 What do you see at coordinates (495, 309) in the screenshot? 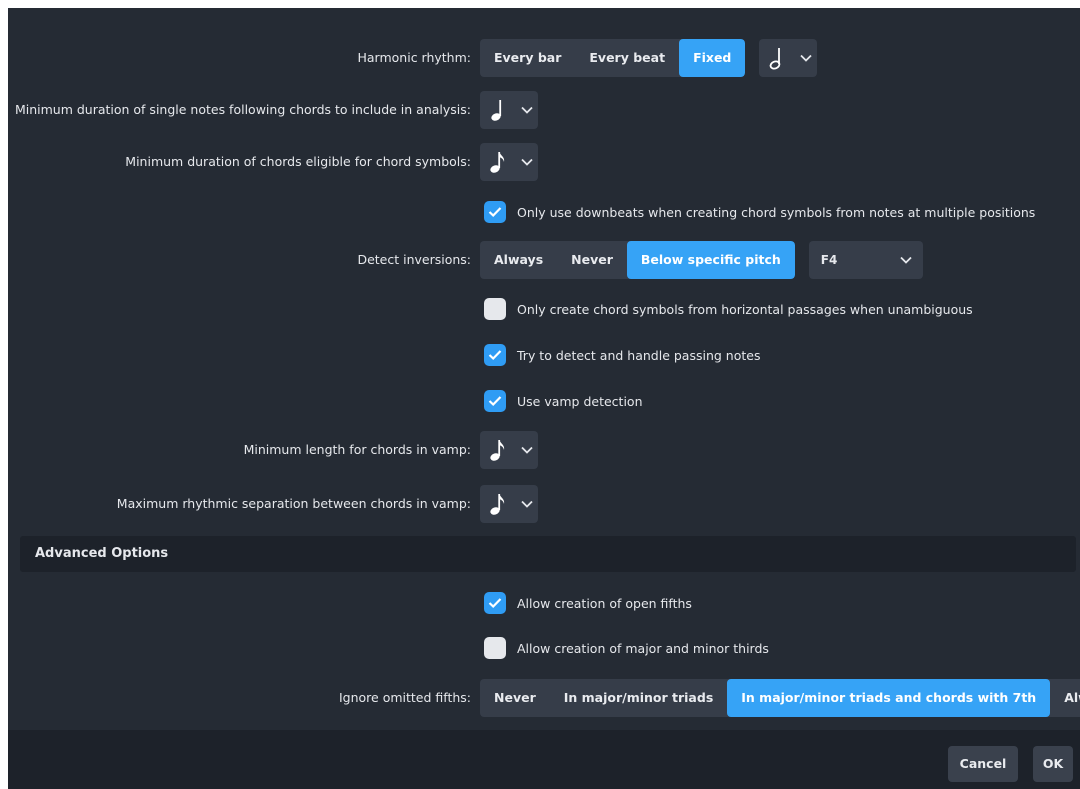
I see `horizontal-passages-checkbox` at bounding box center [495, 309].